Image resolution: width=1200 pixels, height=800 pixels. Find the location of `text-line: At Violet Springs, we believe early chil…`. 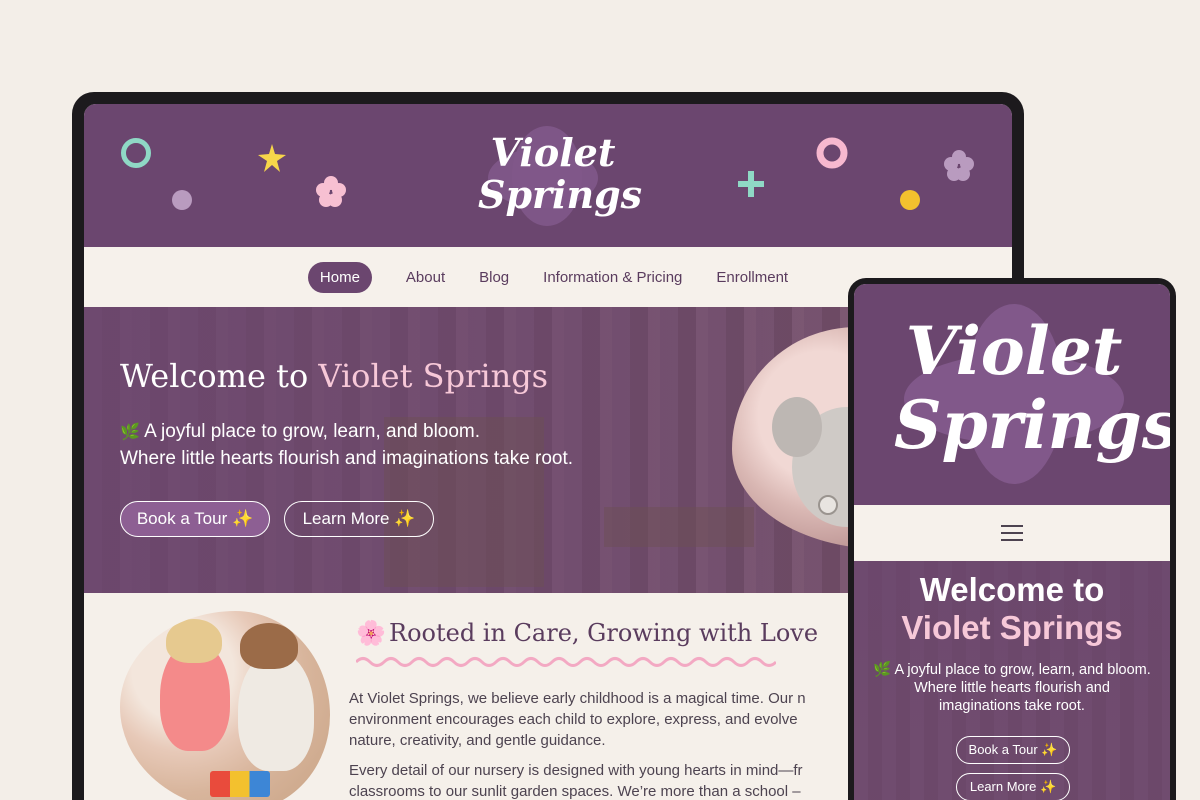

text-line: At Violet Springs, we believe early chil… is located at coordinates (577, 698).